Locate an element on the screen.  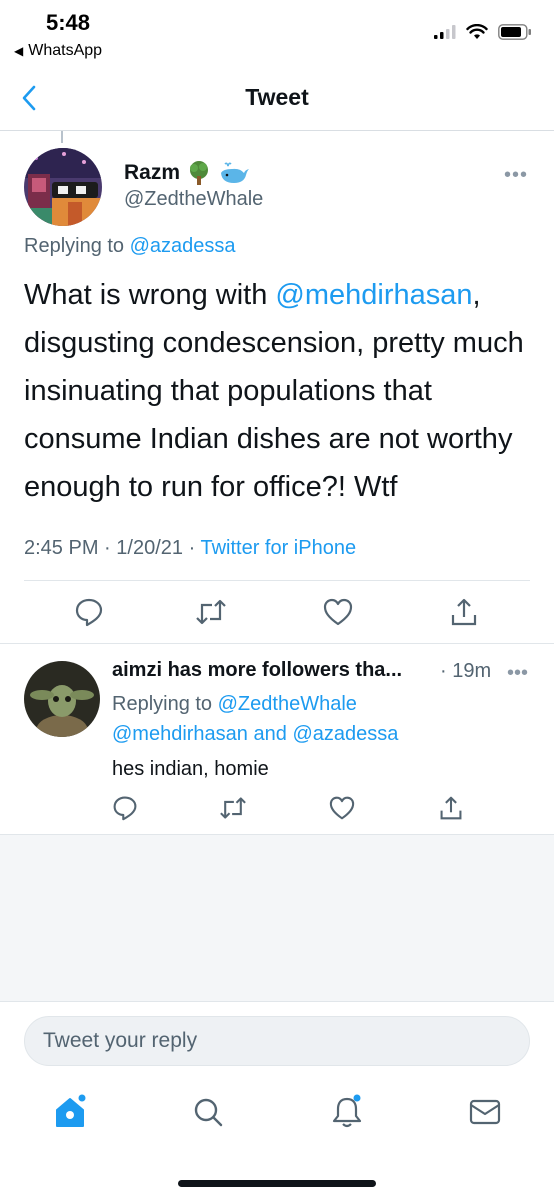
tweet-date: 1/20/21 is located at coordinates (150, 548).